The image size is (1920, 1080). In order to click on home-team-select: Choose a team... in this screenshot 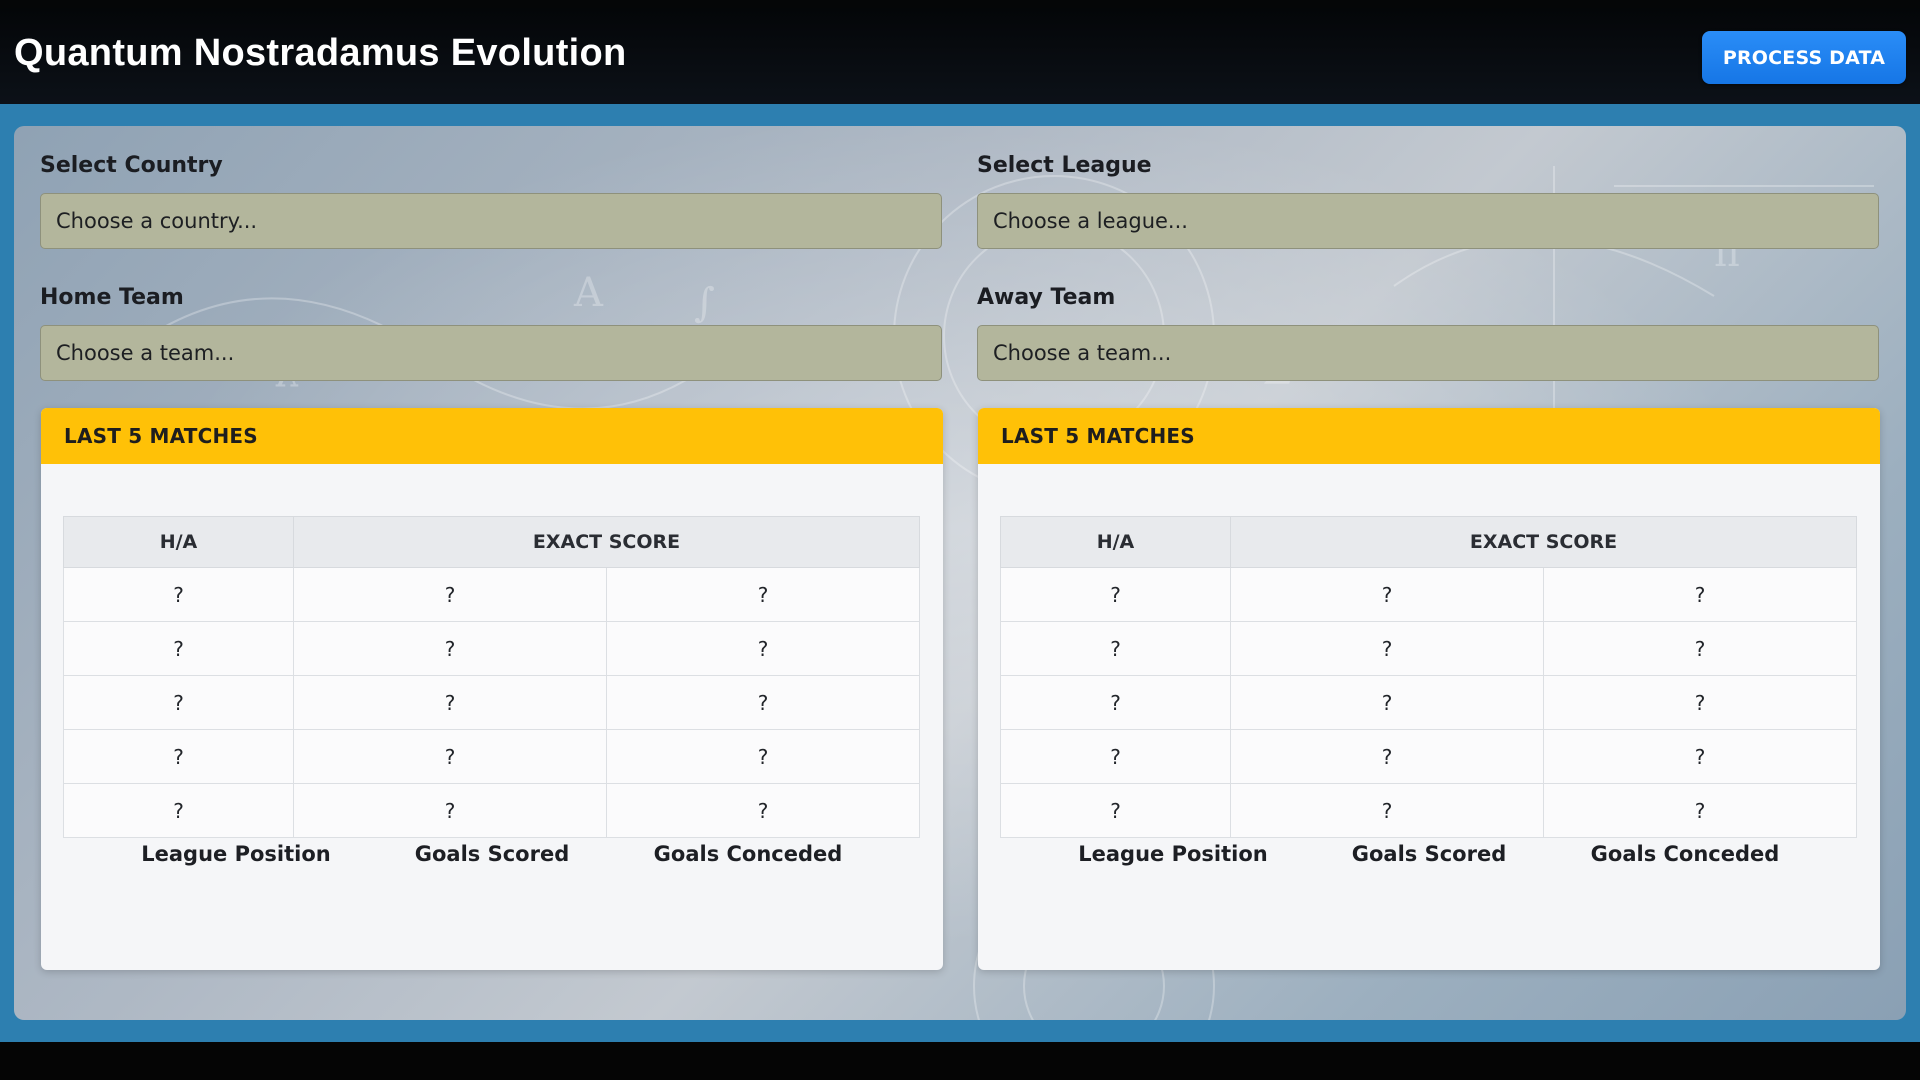, I will do `click(491, 353)`.